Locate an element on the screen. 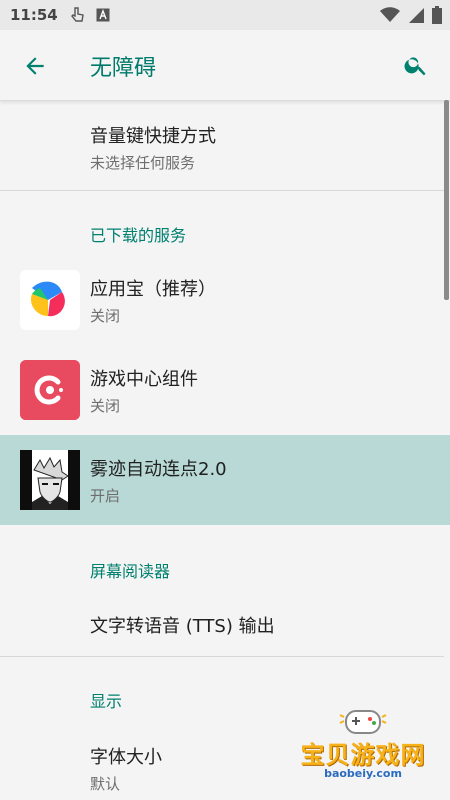  section-header-screen-reader: 屏幕阅读器 is located at coordinates (130, 571).